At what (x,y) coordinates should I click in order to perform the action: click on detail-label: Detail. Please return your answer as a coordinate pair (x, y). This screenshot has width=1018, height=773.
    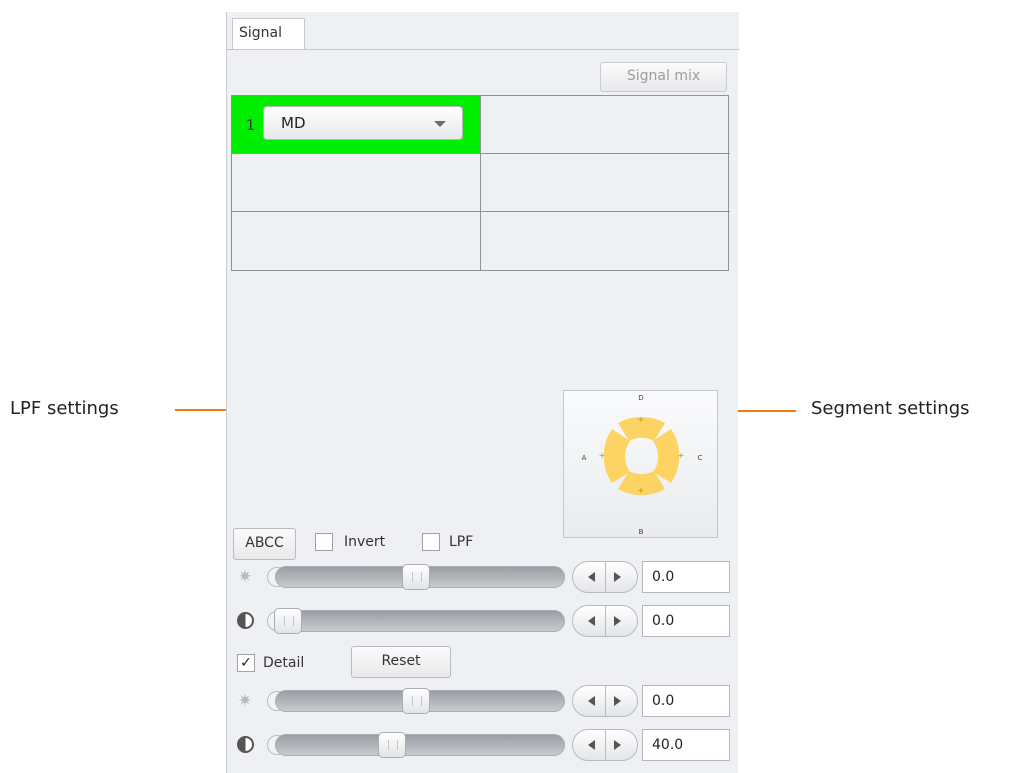
    Looking at the image, I should click on (284, 663).